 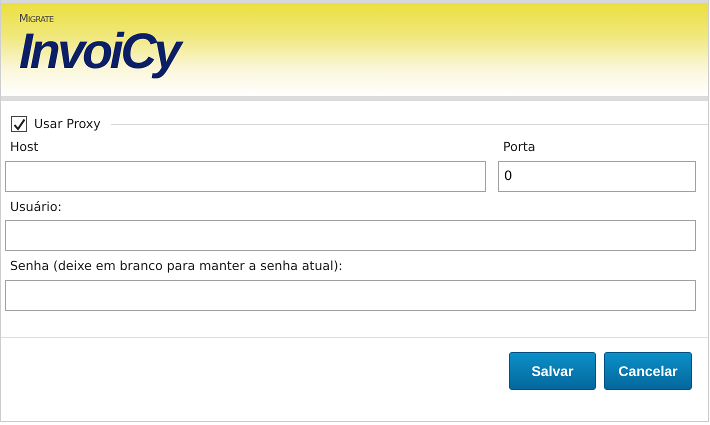 What do you see at coordinates (552, 371) in the screenshot?
I see `save-button: Salvar` at bounding box center [552, 371].